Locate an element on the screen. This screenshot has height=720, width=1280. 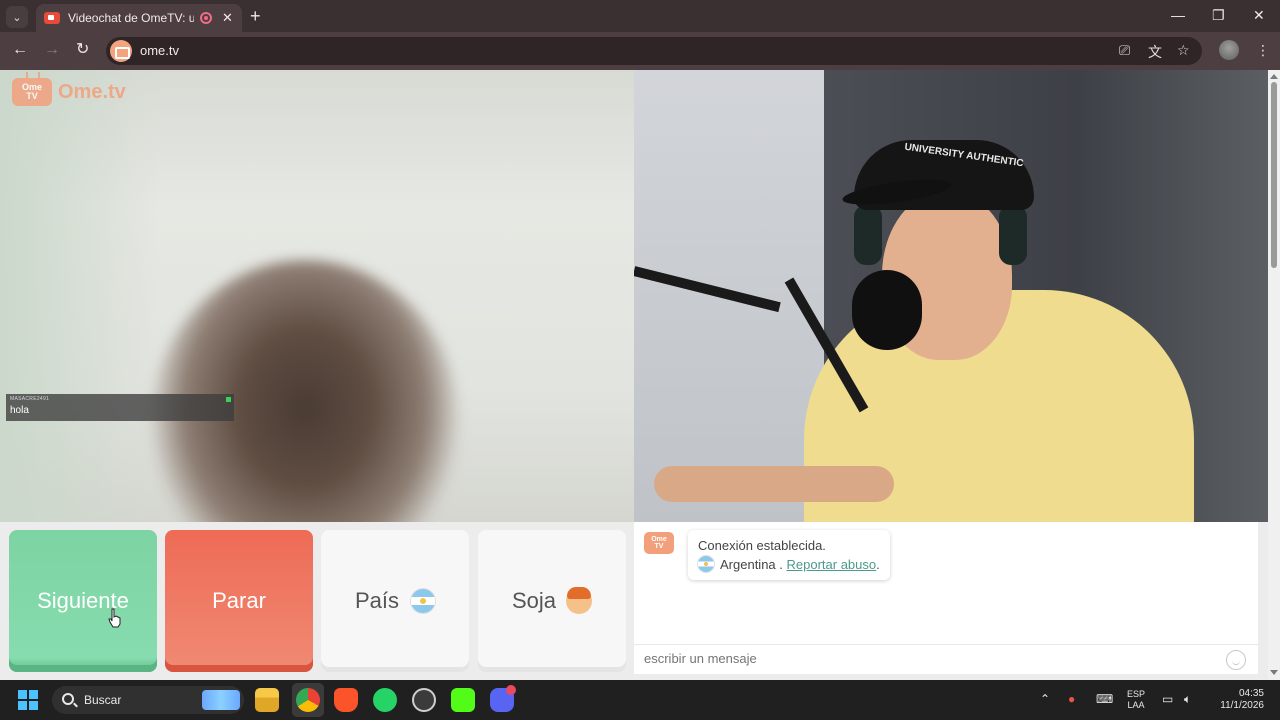
browser-tab-ometv: Videochat de OmeTV: una a ✕ is located at coordinates (139, 18).